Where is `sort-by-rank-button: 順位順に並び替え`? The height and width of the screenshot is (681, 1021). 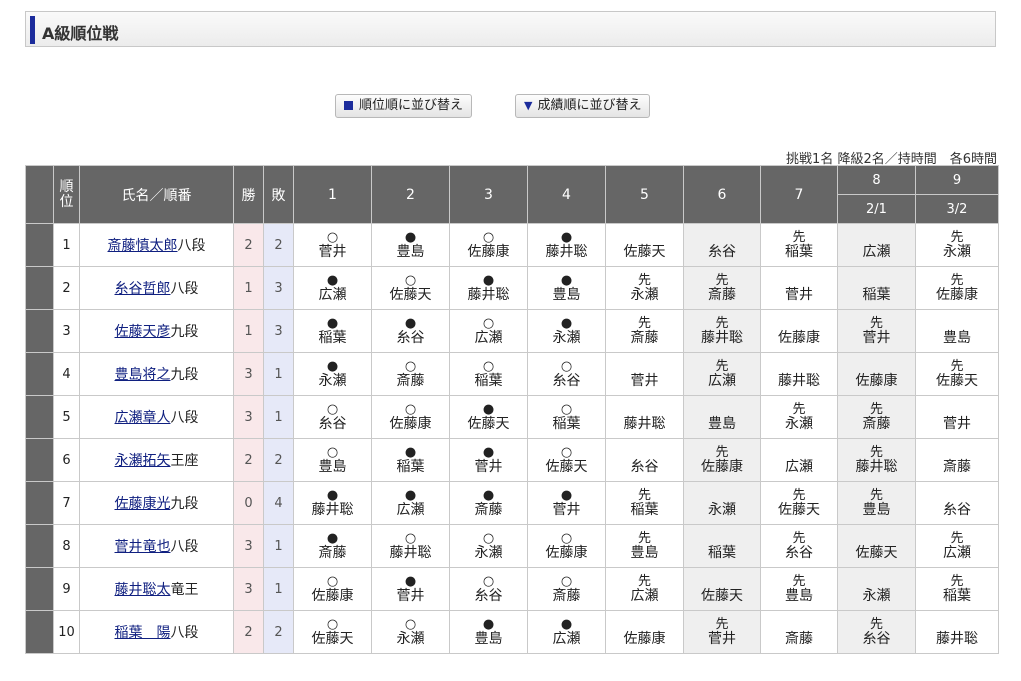
sort-by-rank-button: 順位順に並び替え is located at coordinates (404, 106).